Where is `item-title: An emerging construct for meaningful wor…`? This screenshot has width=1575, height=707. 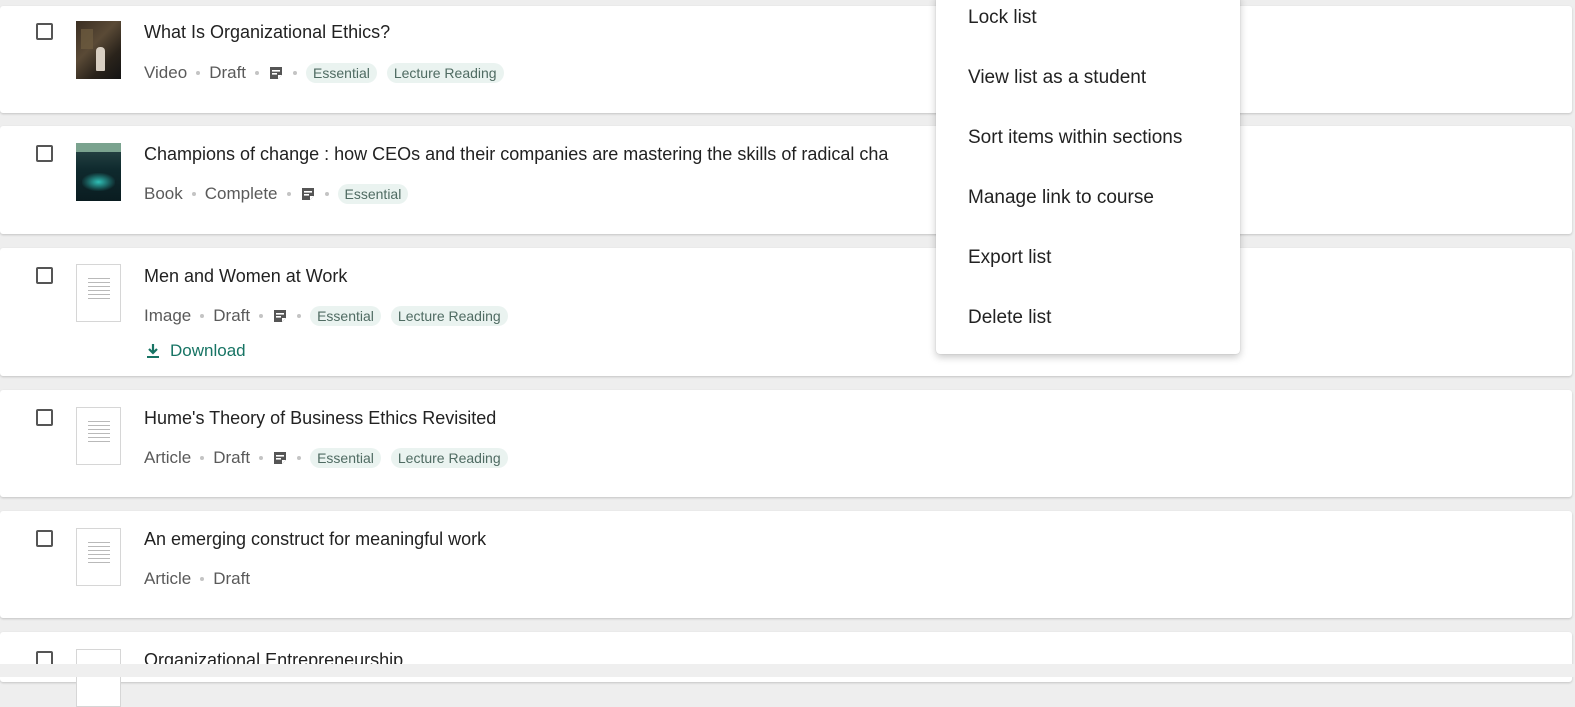
item-title: An emerging construct for meaningful wor… is located at coordinates (315, 539).